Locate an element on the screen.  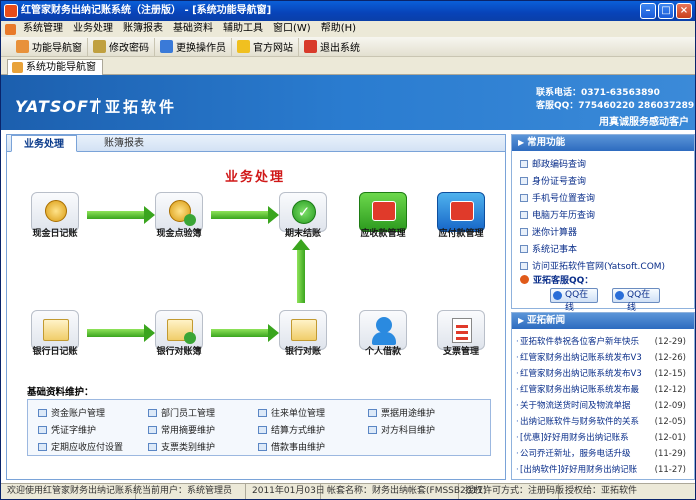
basic-item-periodic: 定期应收应付设置 is located at coordinates (80, 446).